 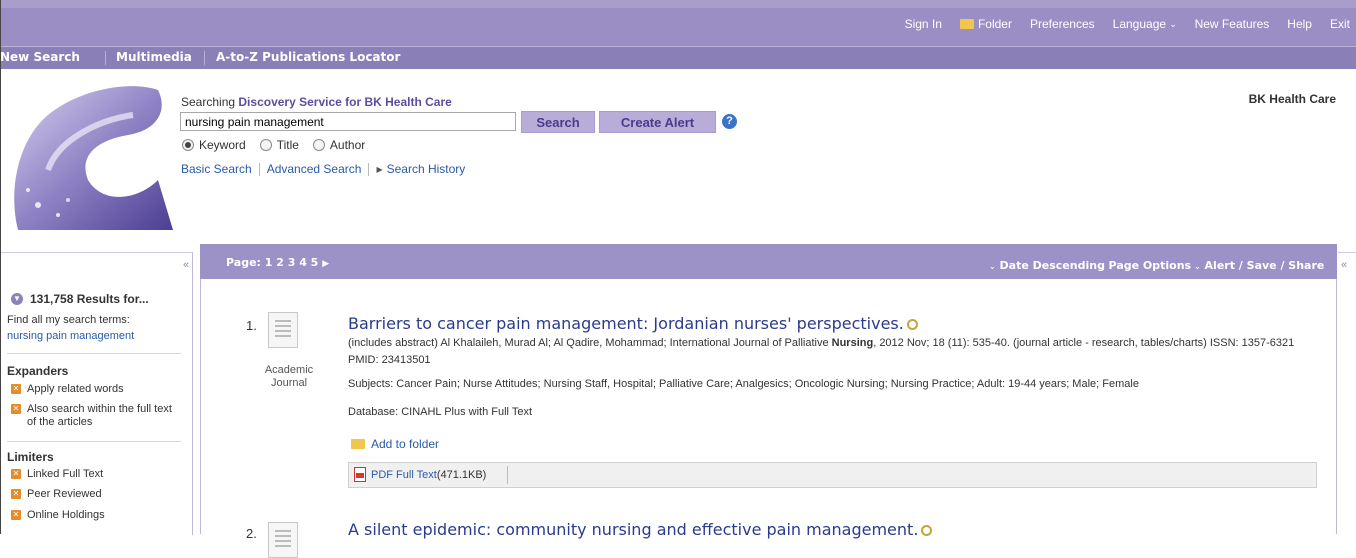 I want to click on search-field-options: Keyword Title Author, so click(x=280, y=145).